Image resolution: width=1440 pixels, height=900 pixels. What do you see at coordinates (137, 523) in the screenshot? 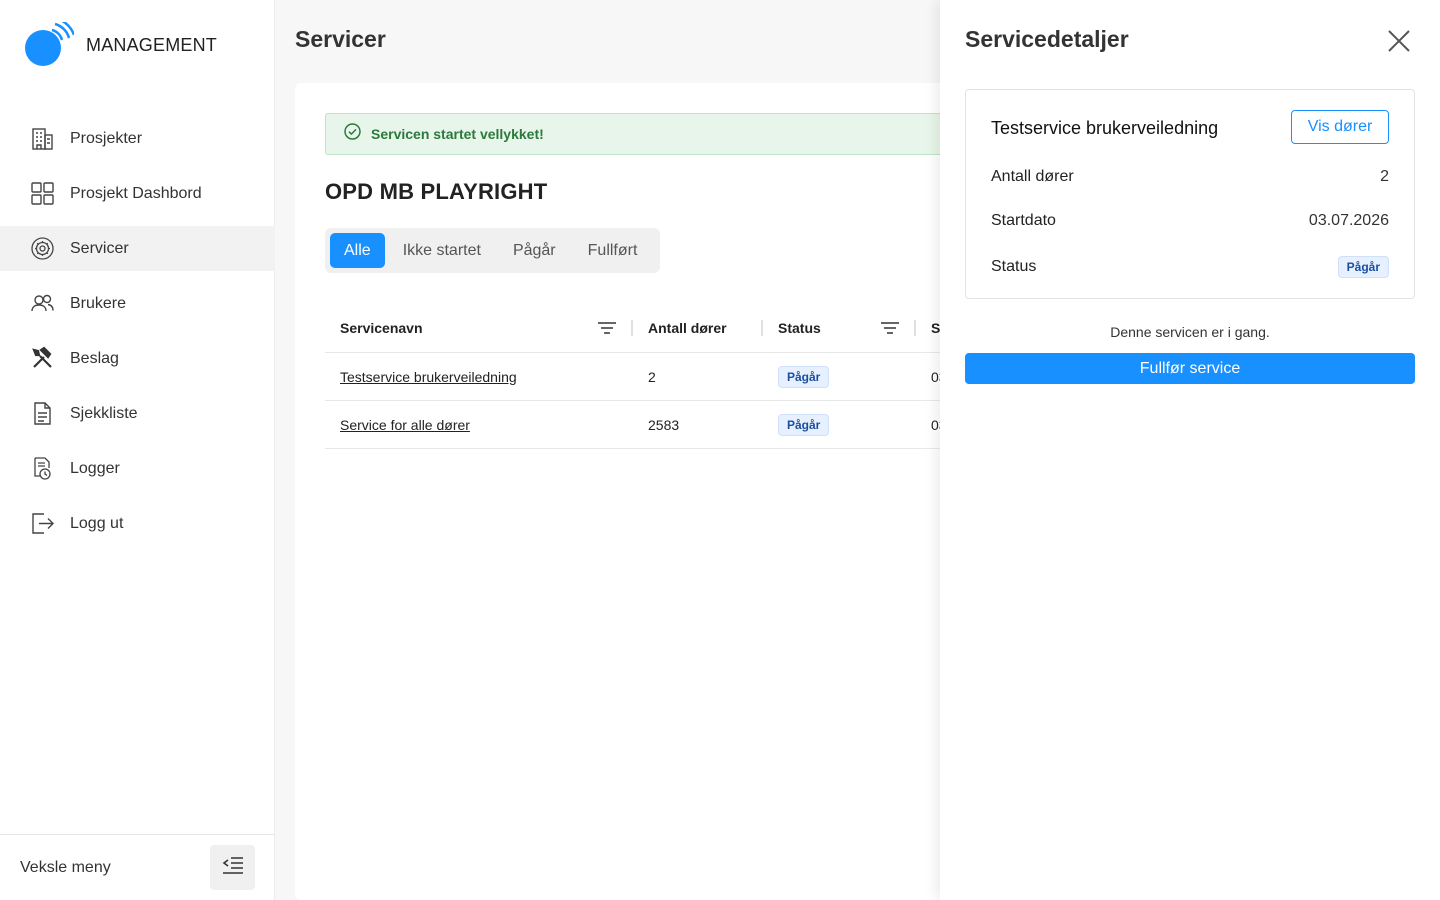
I see `sidebar-item-logg-ut: Logg ut` at bounding box center [137, 523].